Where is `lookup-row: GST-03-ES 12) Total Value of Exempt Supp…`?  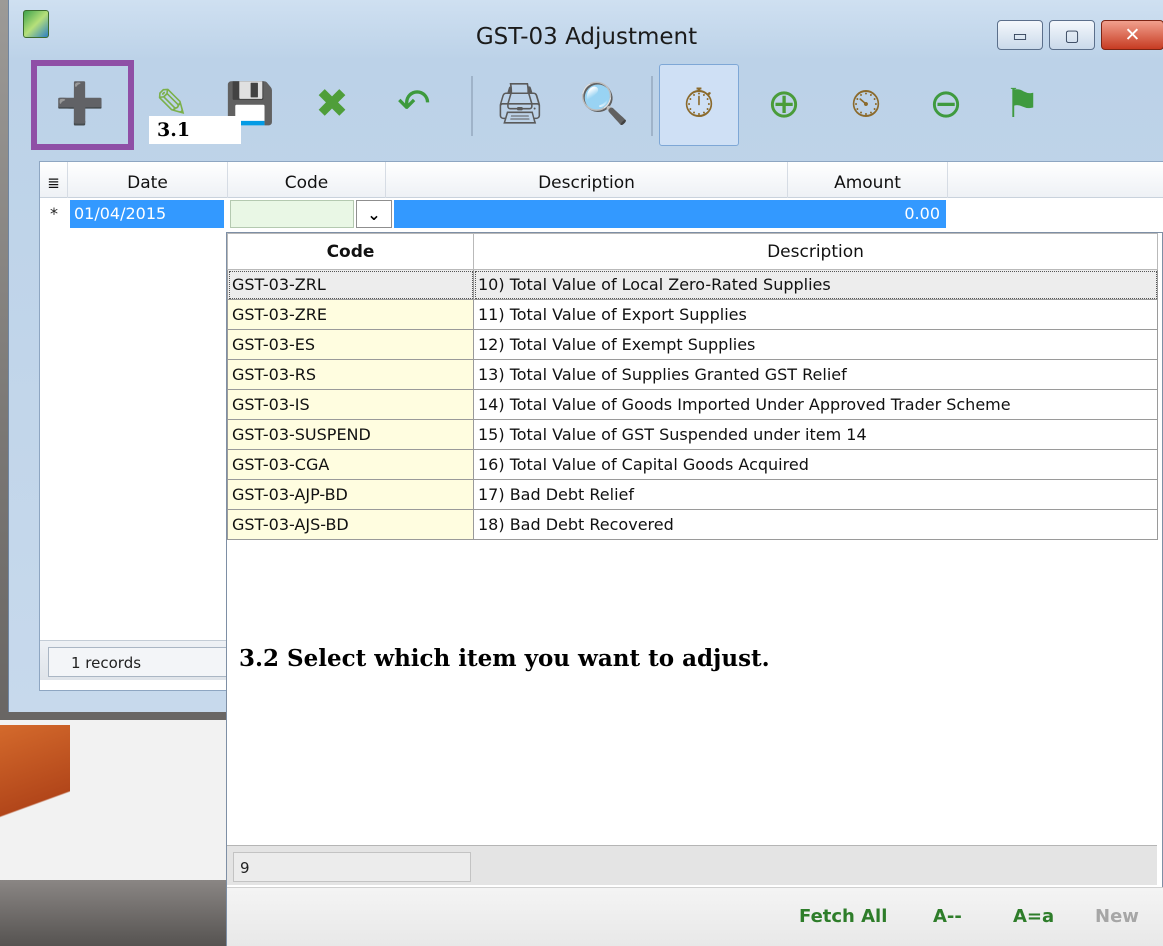 lookup-row: GST-03-ES 12) Total Value of Exempt Supp… is located at coordinates (692, 344).